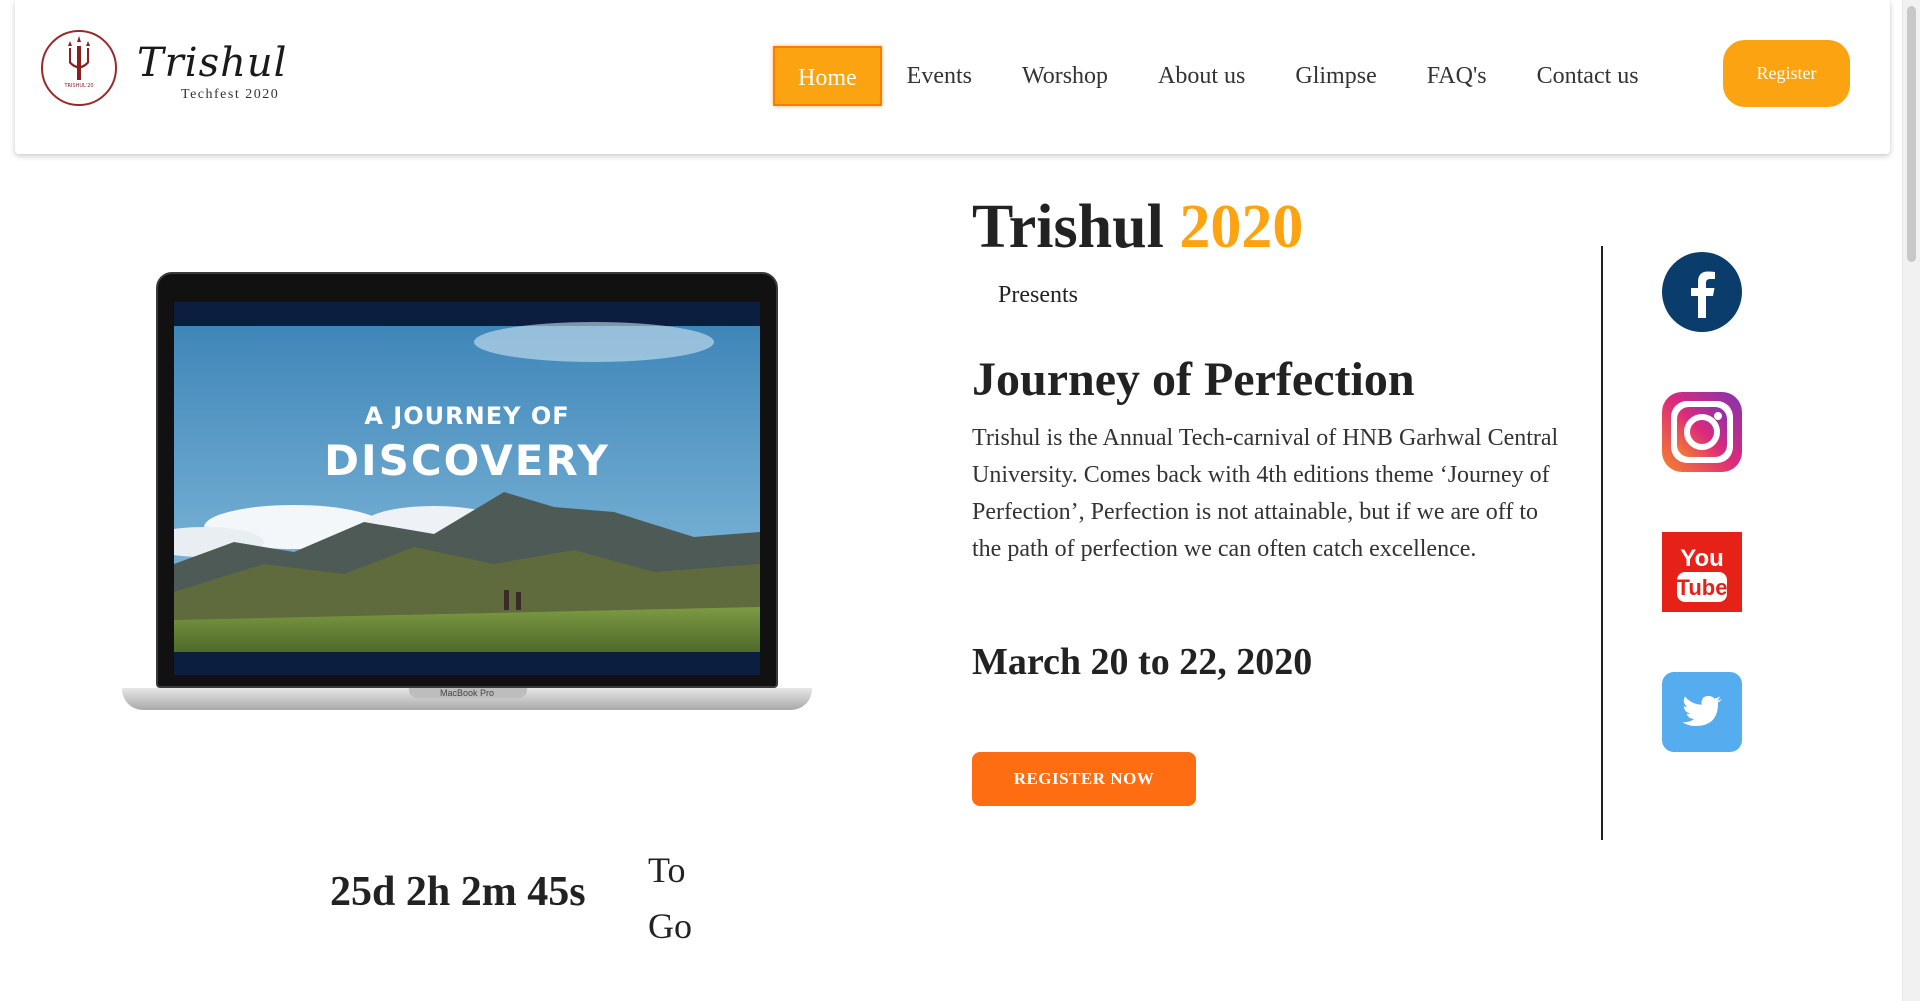 Image resolution: width=1920 pixels, height=1001 pixels. Describe the element at coordinates (1786, 73) in the screenshot. I see `register-button: Register` at that location.